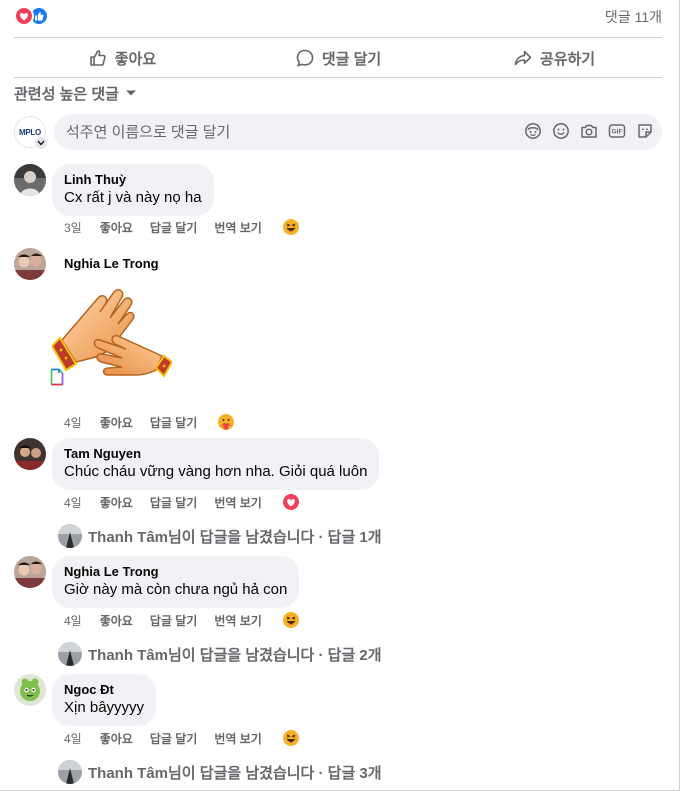  Describe the element at coordinates (235, 537) in the screenshot. I see `replies-label: Thanh Tâm님이 답글을 남겼습니다 · 답글 1개` at that location.